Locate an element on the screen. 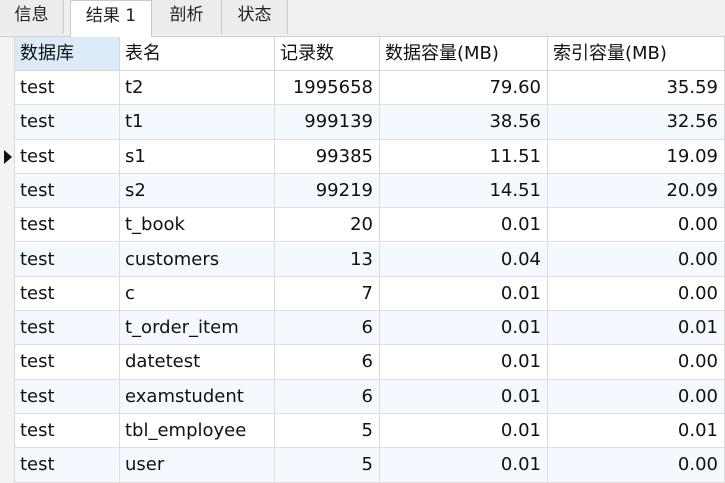 The height and width of the screenshot is (483, 725). column-header-index-size-mb: 索引容量(MB) is located at coordinates (636, 54).